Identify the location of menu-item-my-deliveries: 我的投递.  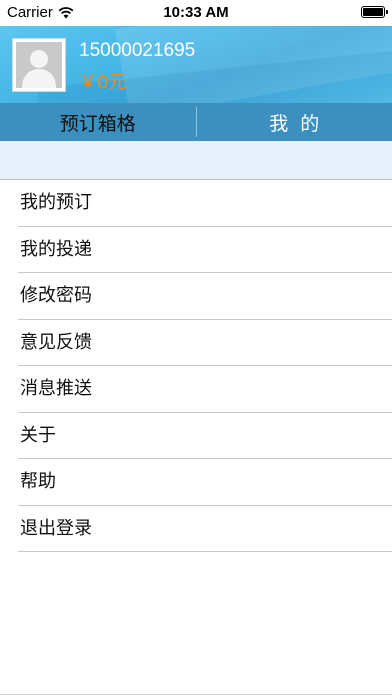
(205, 250).